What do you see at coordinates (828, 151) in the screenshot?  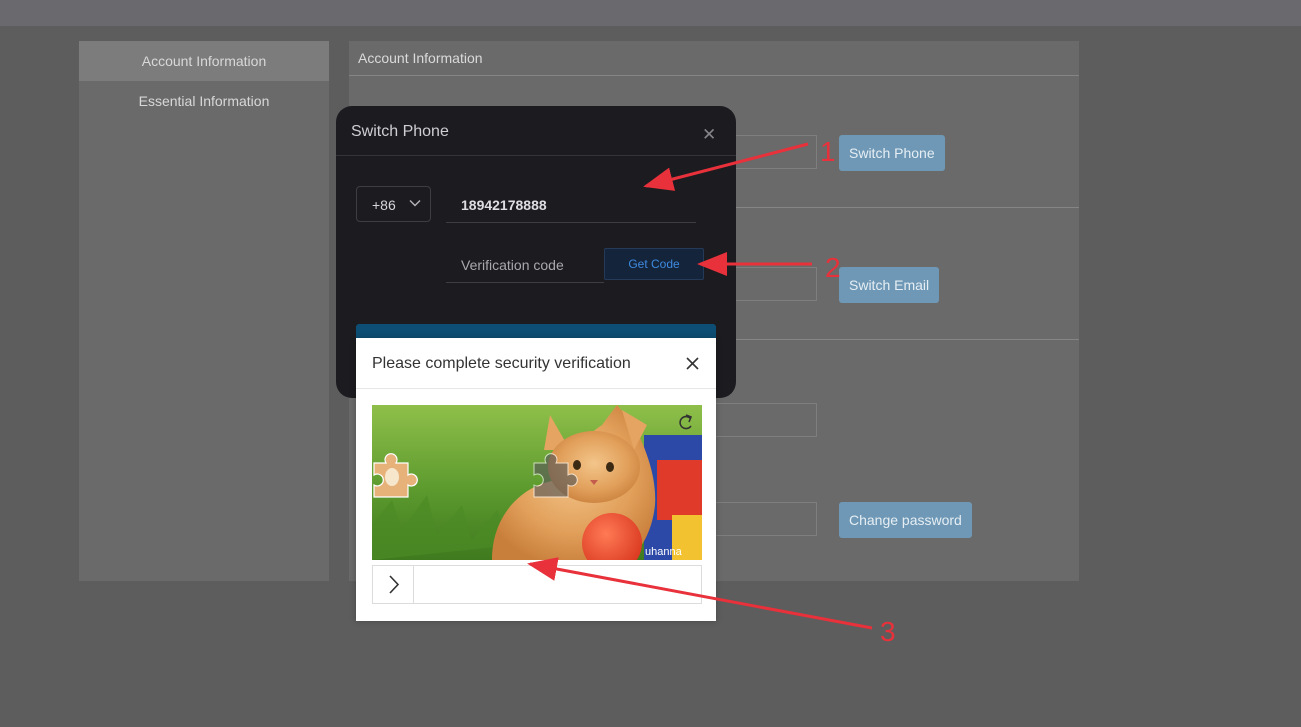 I see `annotation-label-1: 1` at bounding box center [828, 151].